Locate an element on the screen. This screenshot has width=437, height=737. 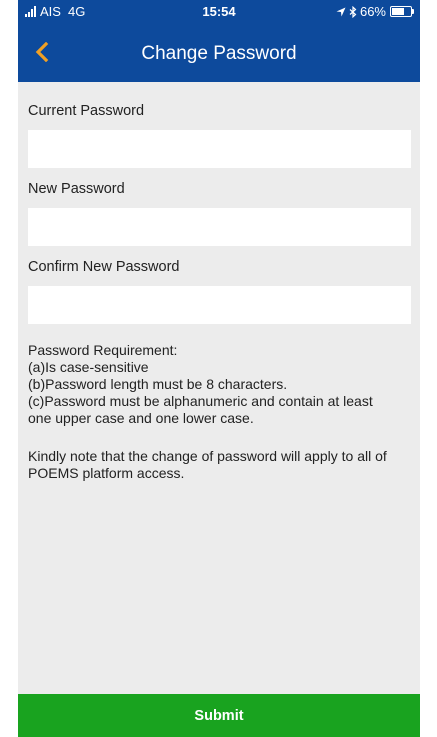
new-password-input is located at coordinates (219, 227).